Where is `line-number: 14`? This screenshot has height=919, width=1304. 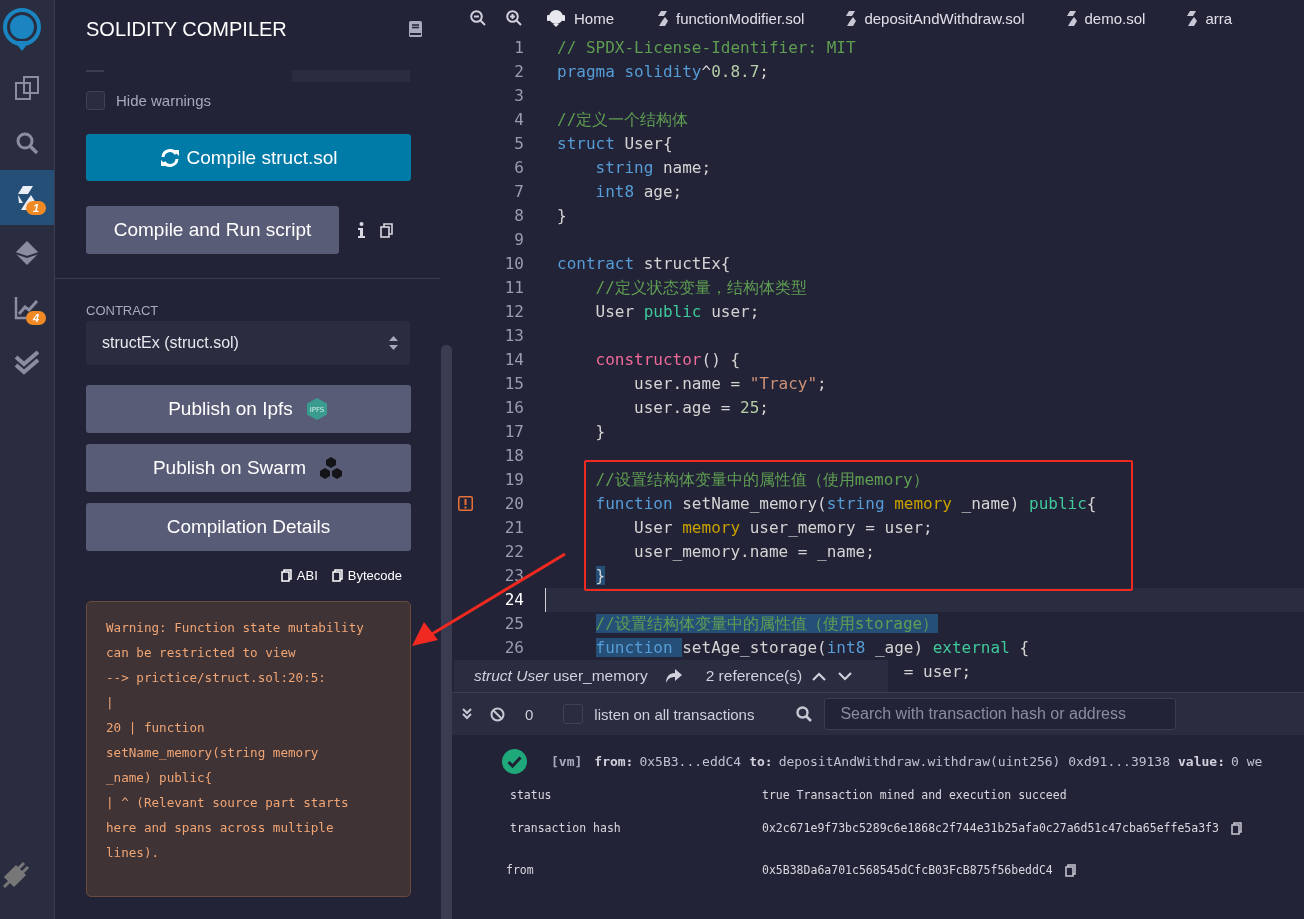 line-number: 14 is located at coordinates (514, 359).